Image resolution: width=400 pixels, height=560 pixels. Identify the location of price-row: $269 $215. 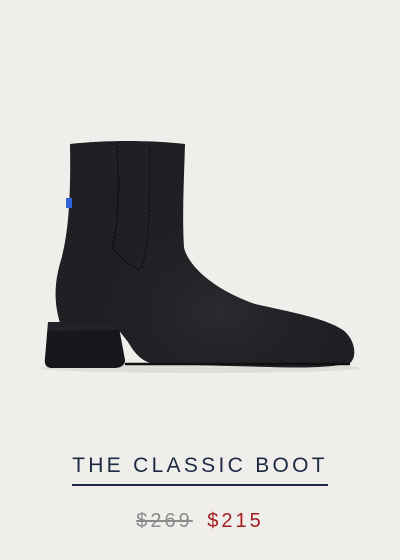
(200, 521).